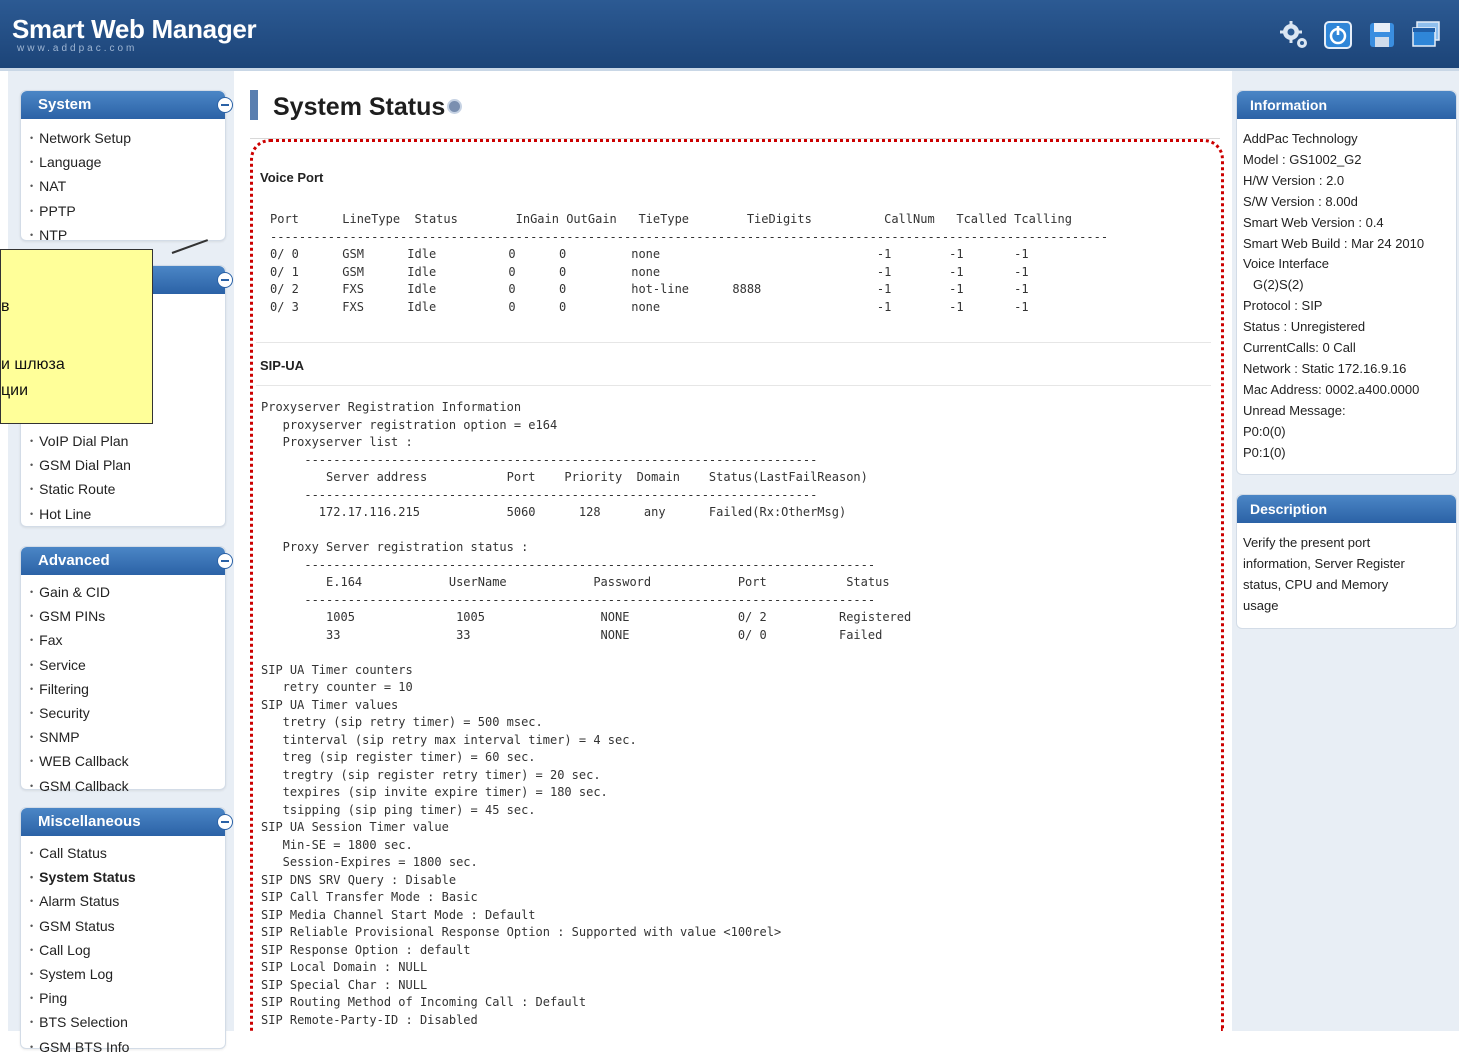  Describe the element at coordinates (134, 29) in the screenshot. I see `brand-logo: Smart Web Manager` at that location.